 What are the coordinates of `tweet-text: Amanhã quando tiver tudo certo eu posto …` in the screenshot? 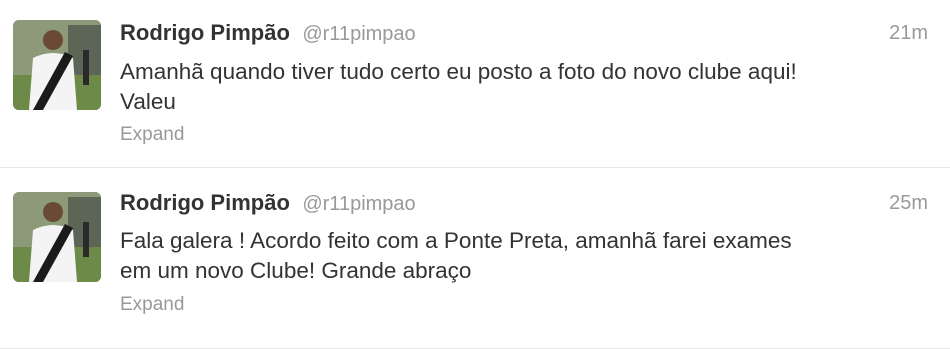 It's located at (525, 87).